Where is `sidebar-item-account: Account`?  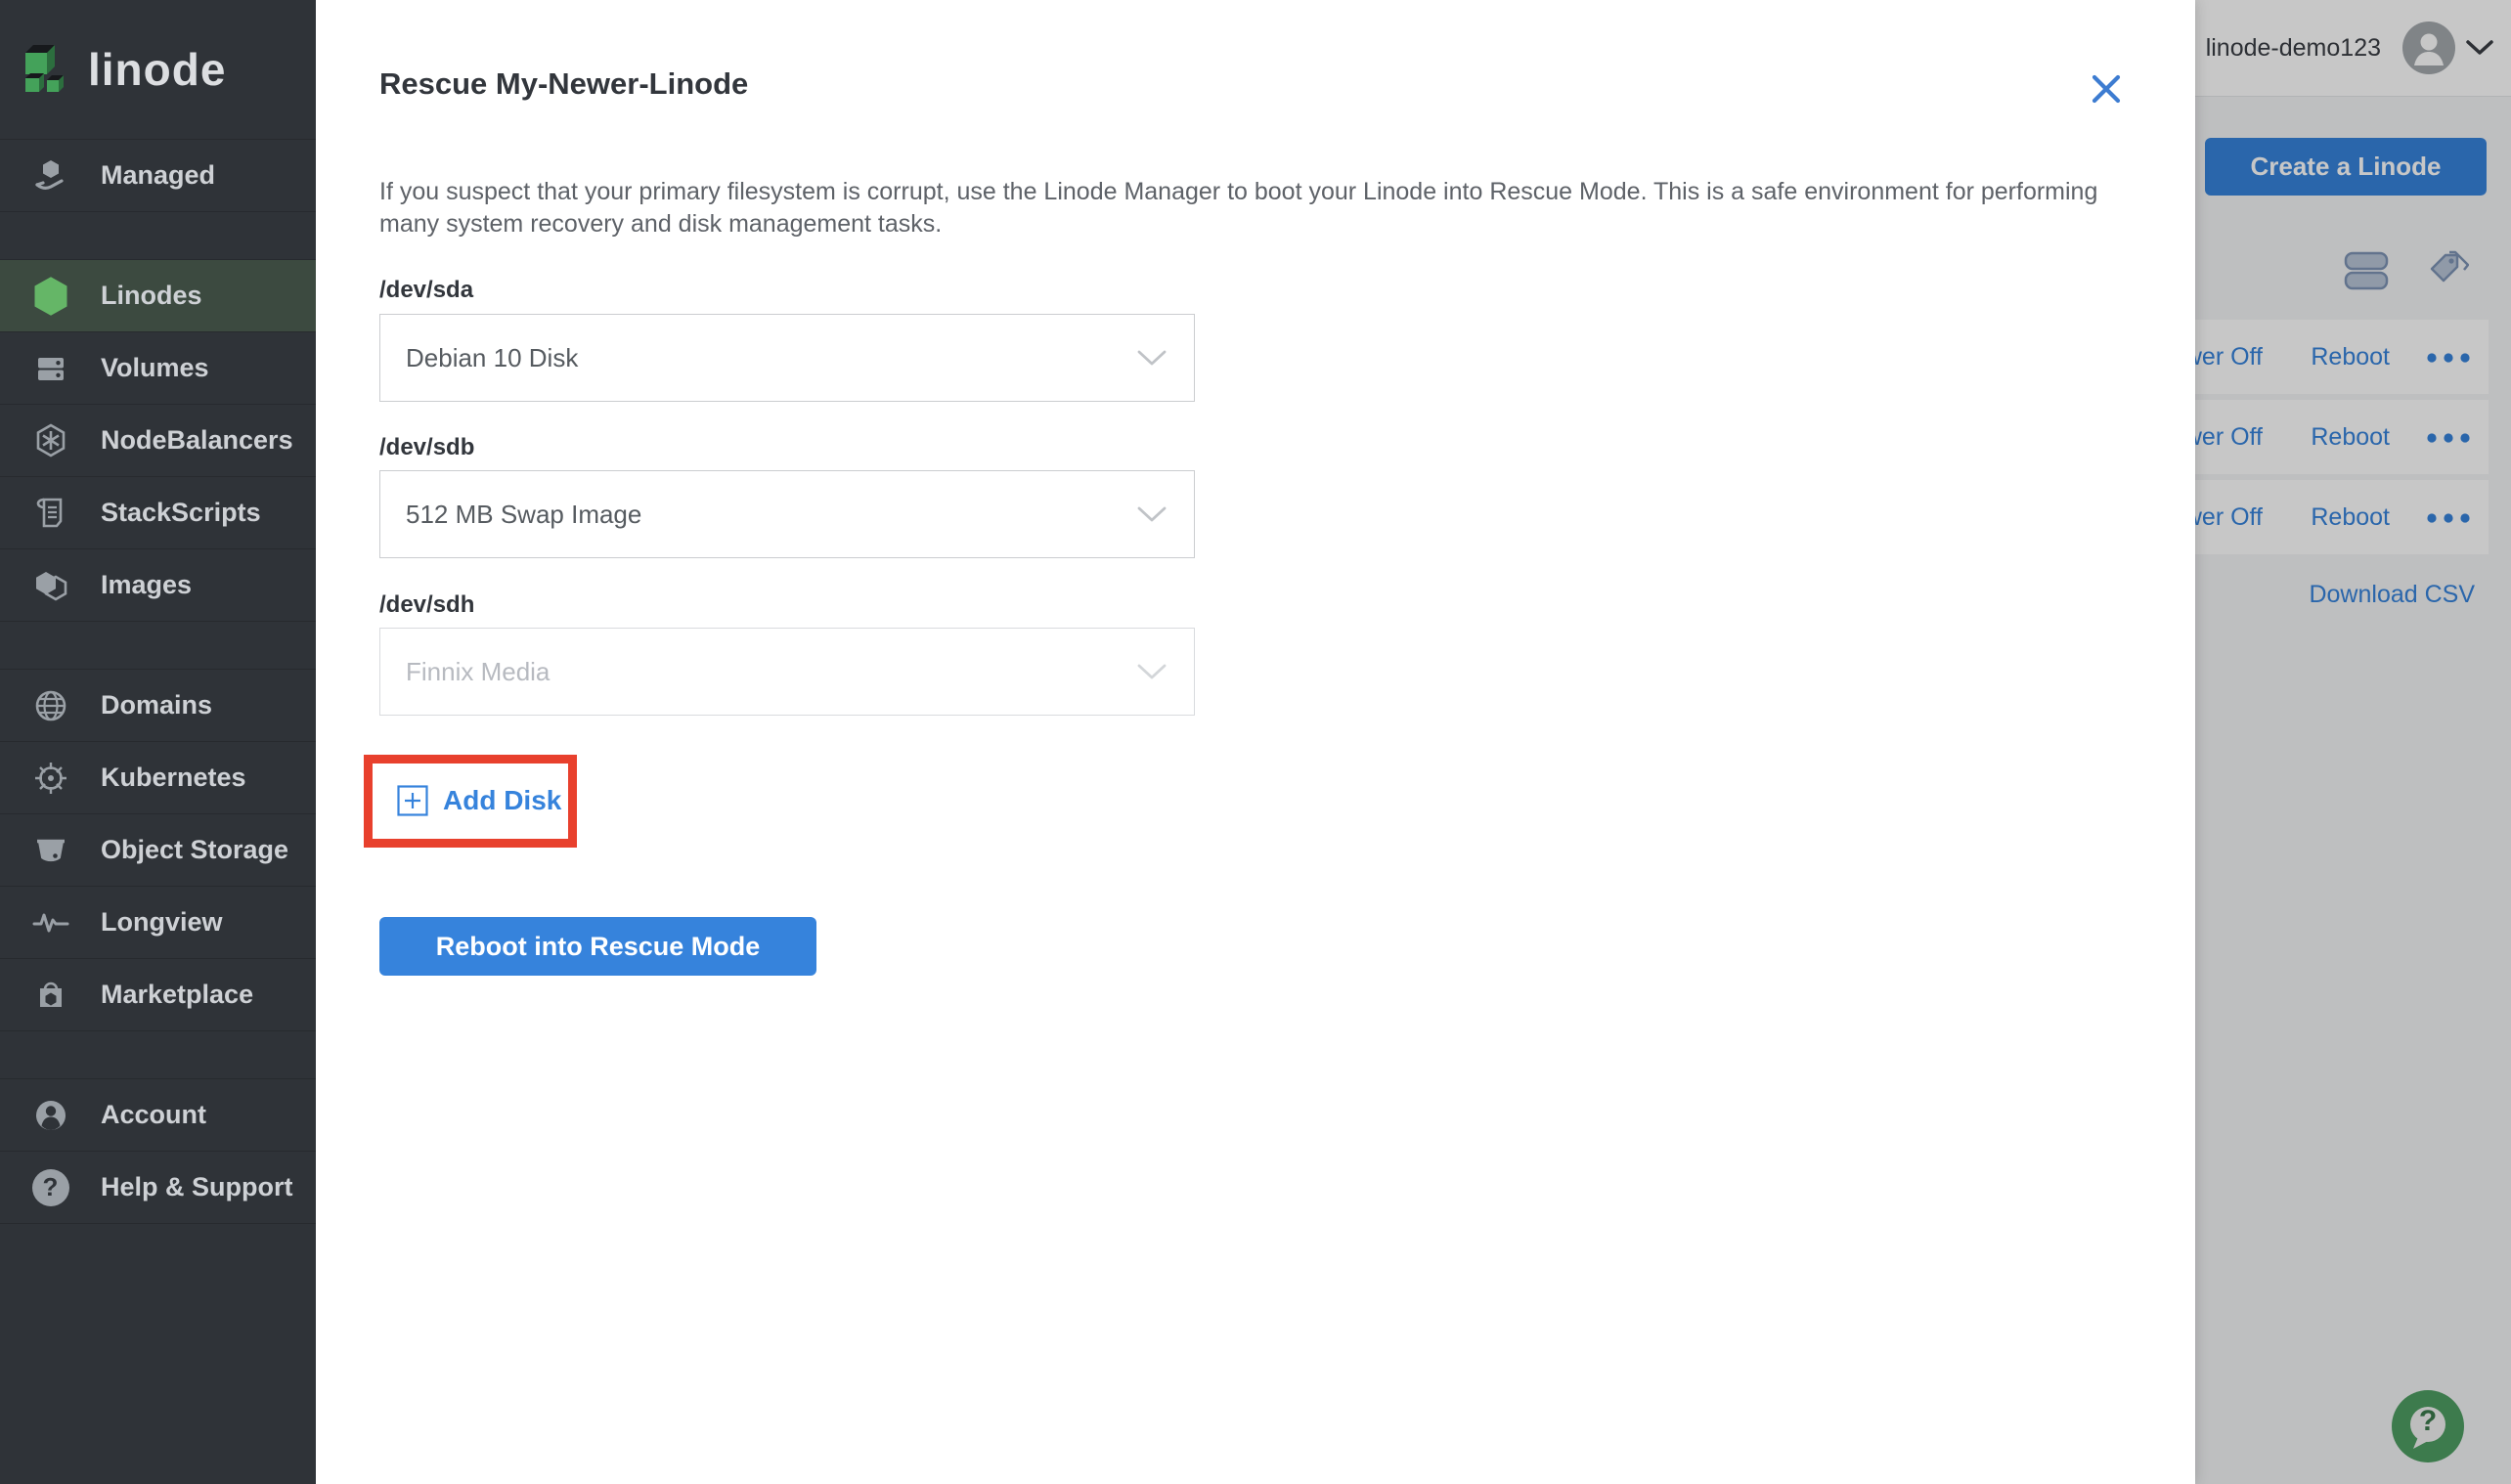 sidebar-item-account: Account is located at coordinates (158, 1114).